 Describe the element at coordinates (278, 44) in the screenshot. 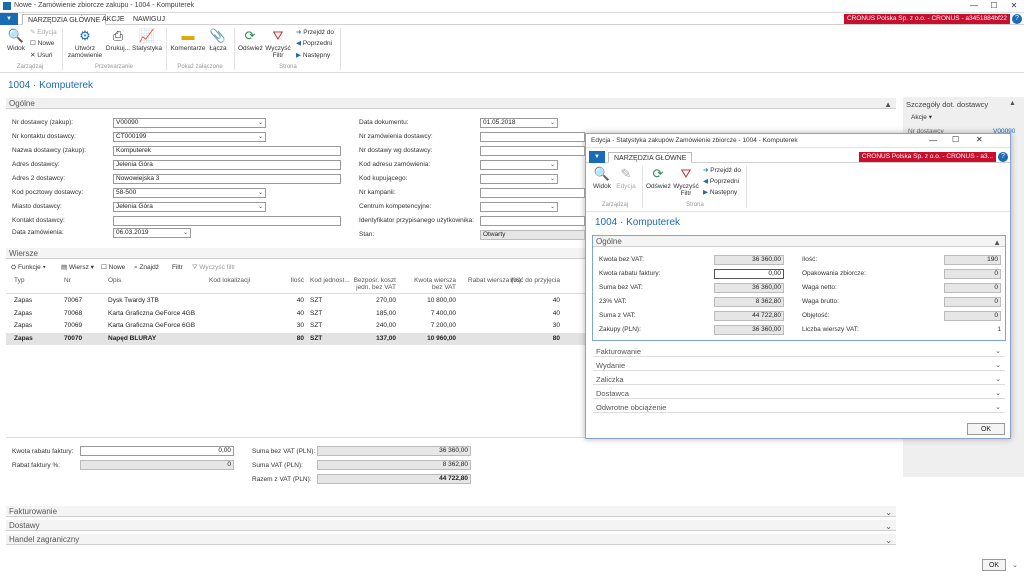

I see `wyczysc-filtr-button: ⛛ Wyczyść Filtr` at that location.